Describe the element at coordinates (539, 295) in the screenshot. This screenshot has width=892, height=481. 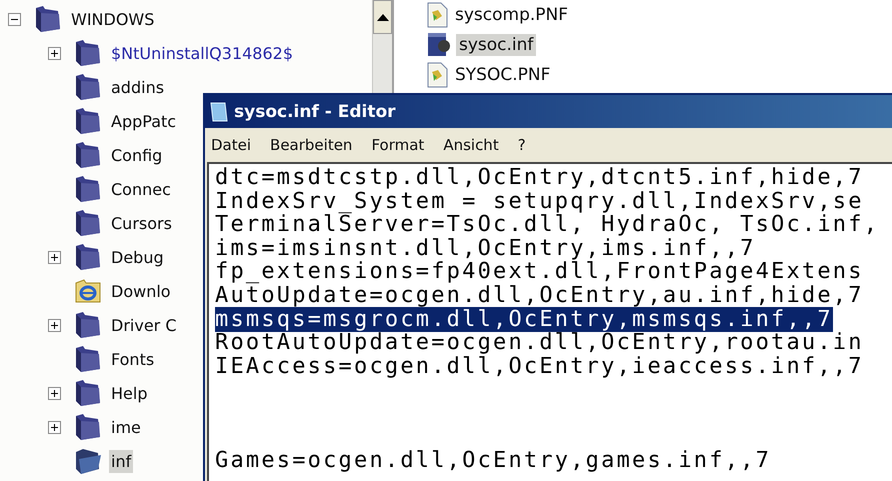
I see `text-line: AutoUpdate=ocgen.dll,OcEntry,au.inf,hide,7` at that location.